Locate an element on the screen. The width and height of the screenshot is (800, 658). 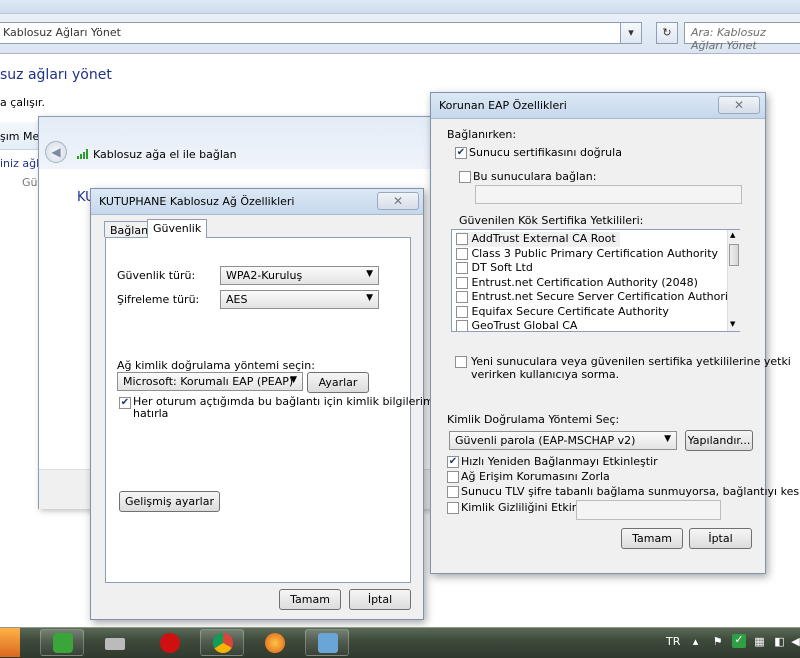
volume-icon: ◧ is located at coordinates (779, 642).